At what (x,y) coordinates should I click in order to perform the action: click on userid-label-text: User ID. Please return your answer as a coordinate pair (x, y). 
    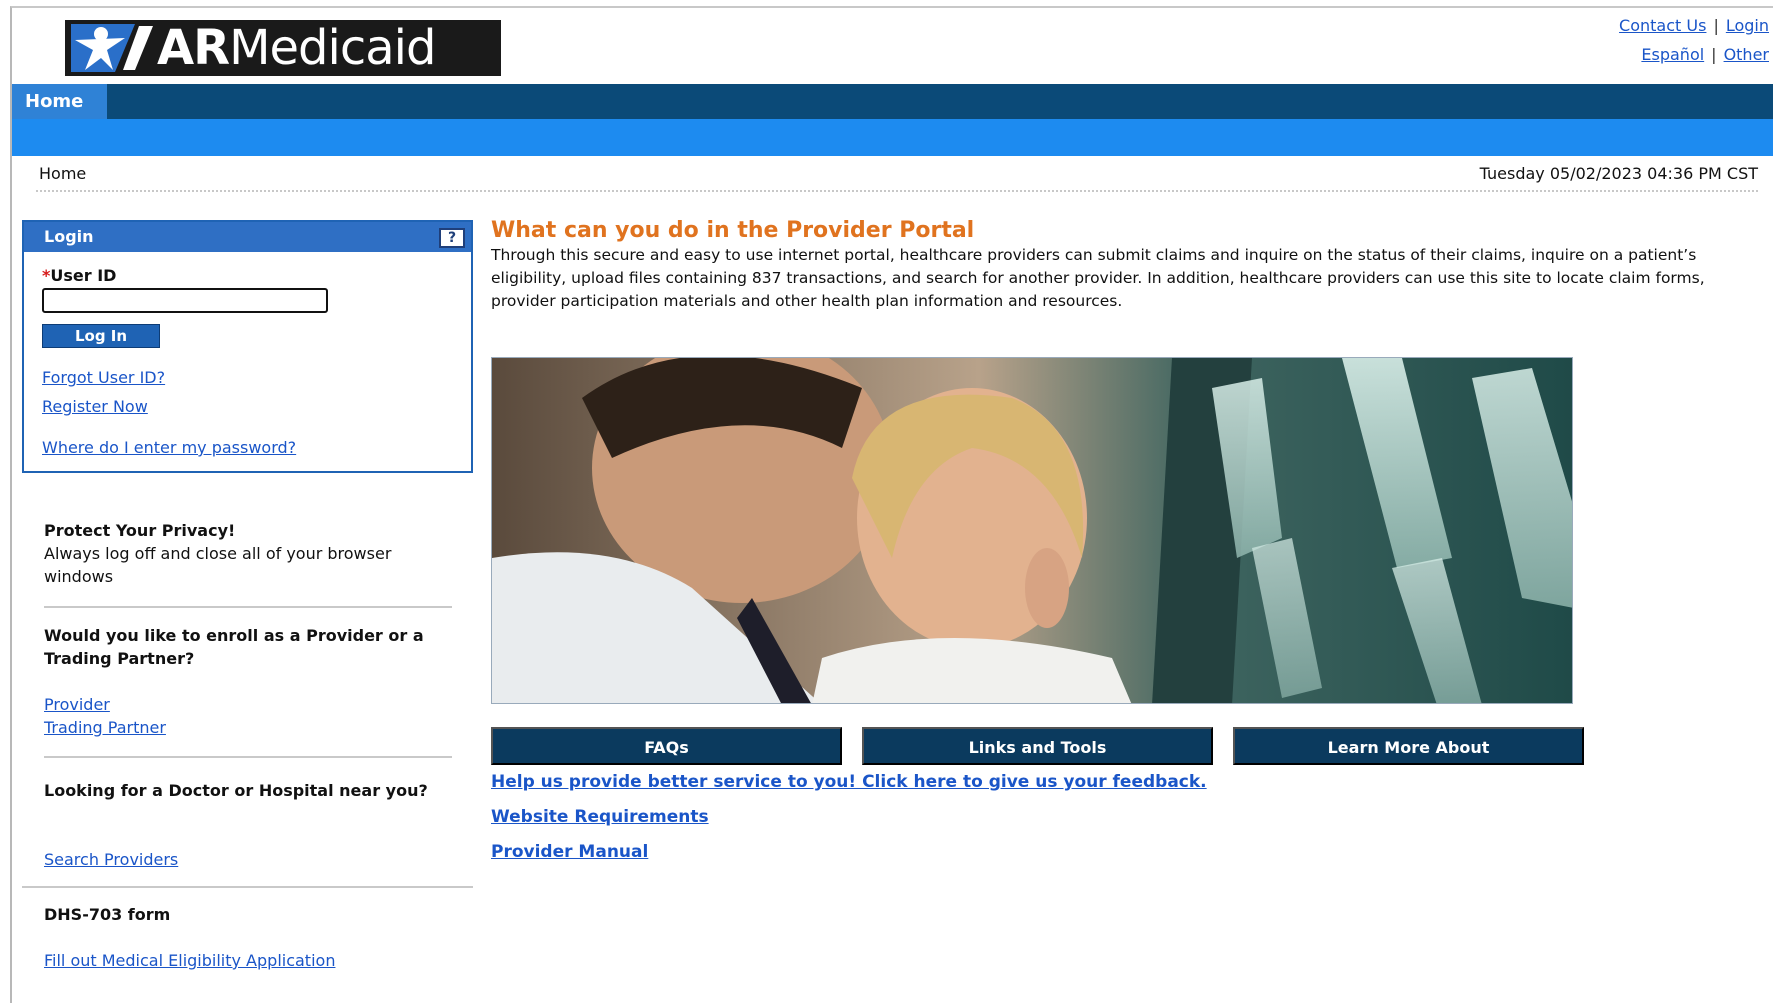
    Looking at the image, I should click on (83, 275).